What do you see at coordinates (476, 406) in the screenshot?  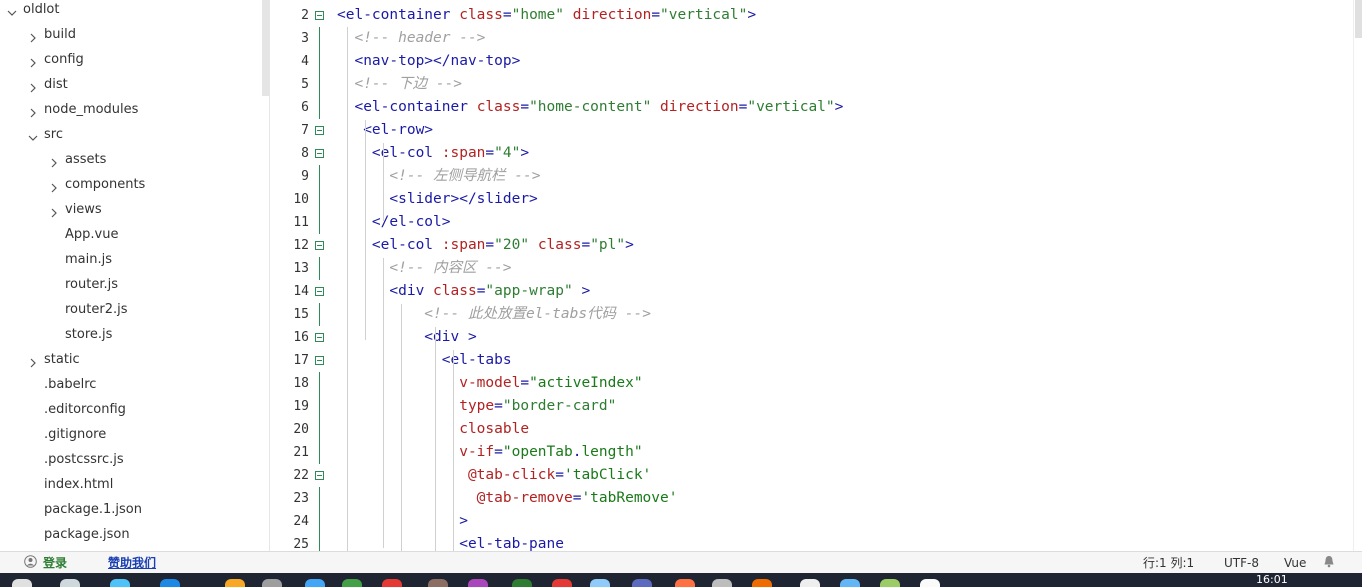 I see `code-line: type="border-card"` at bounding box center [476, 406].